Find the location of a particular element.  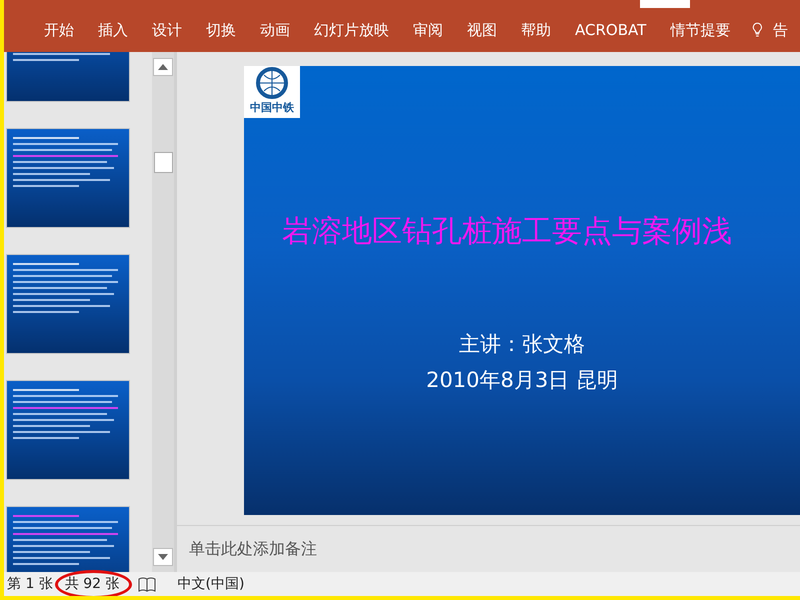

ribbon-tab: 帮助 is located at coordinates (536, 30).